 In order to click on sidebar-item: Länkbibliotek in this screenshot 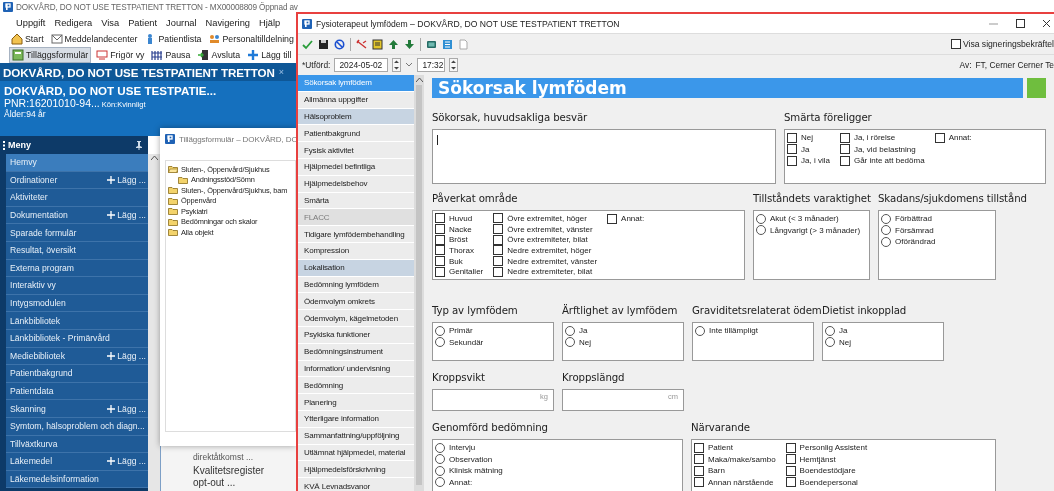, I will do `click(77, 321)`.